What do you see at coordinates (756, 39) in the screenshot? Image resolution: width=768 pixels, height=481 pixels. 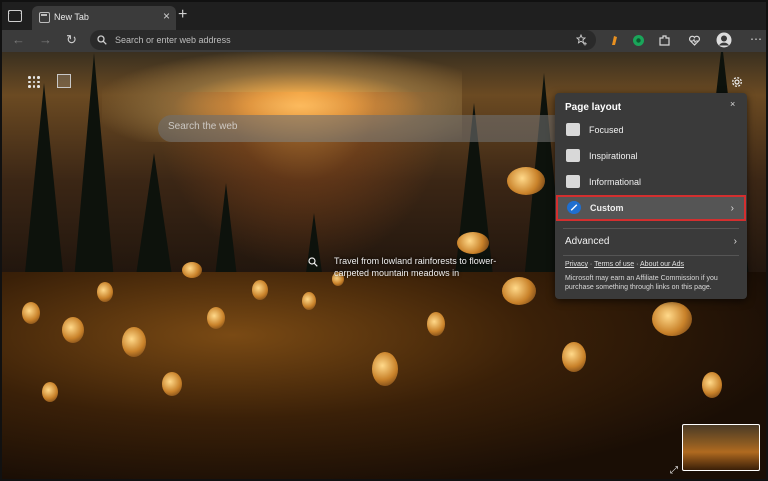 I see `more-menu-icon: ⋯` at bounding box center [756, 39].